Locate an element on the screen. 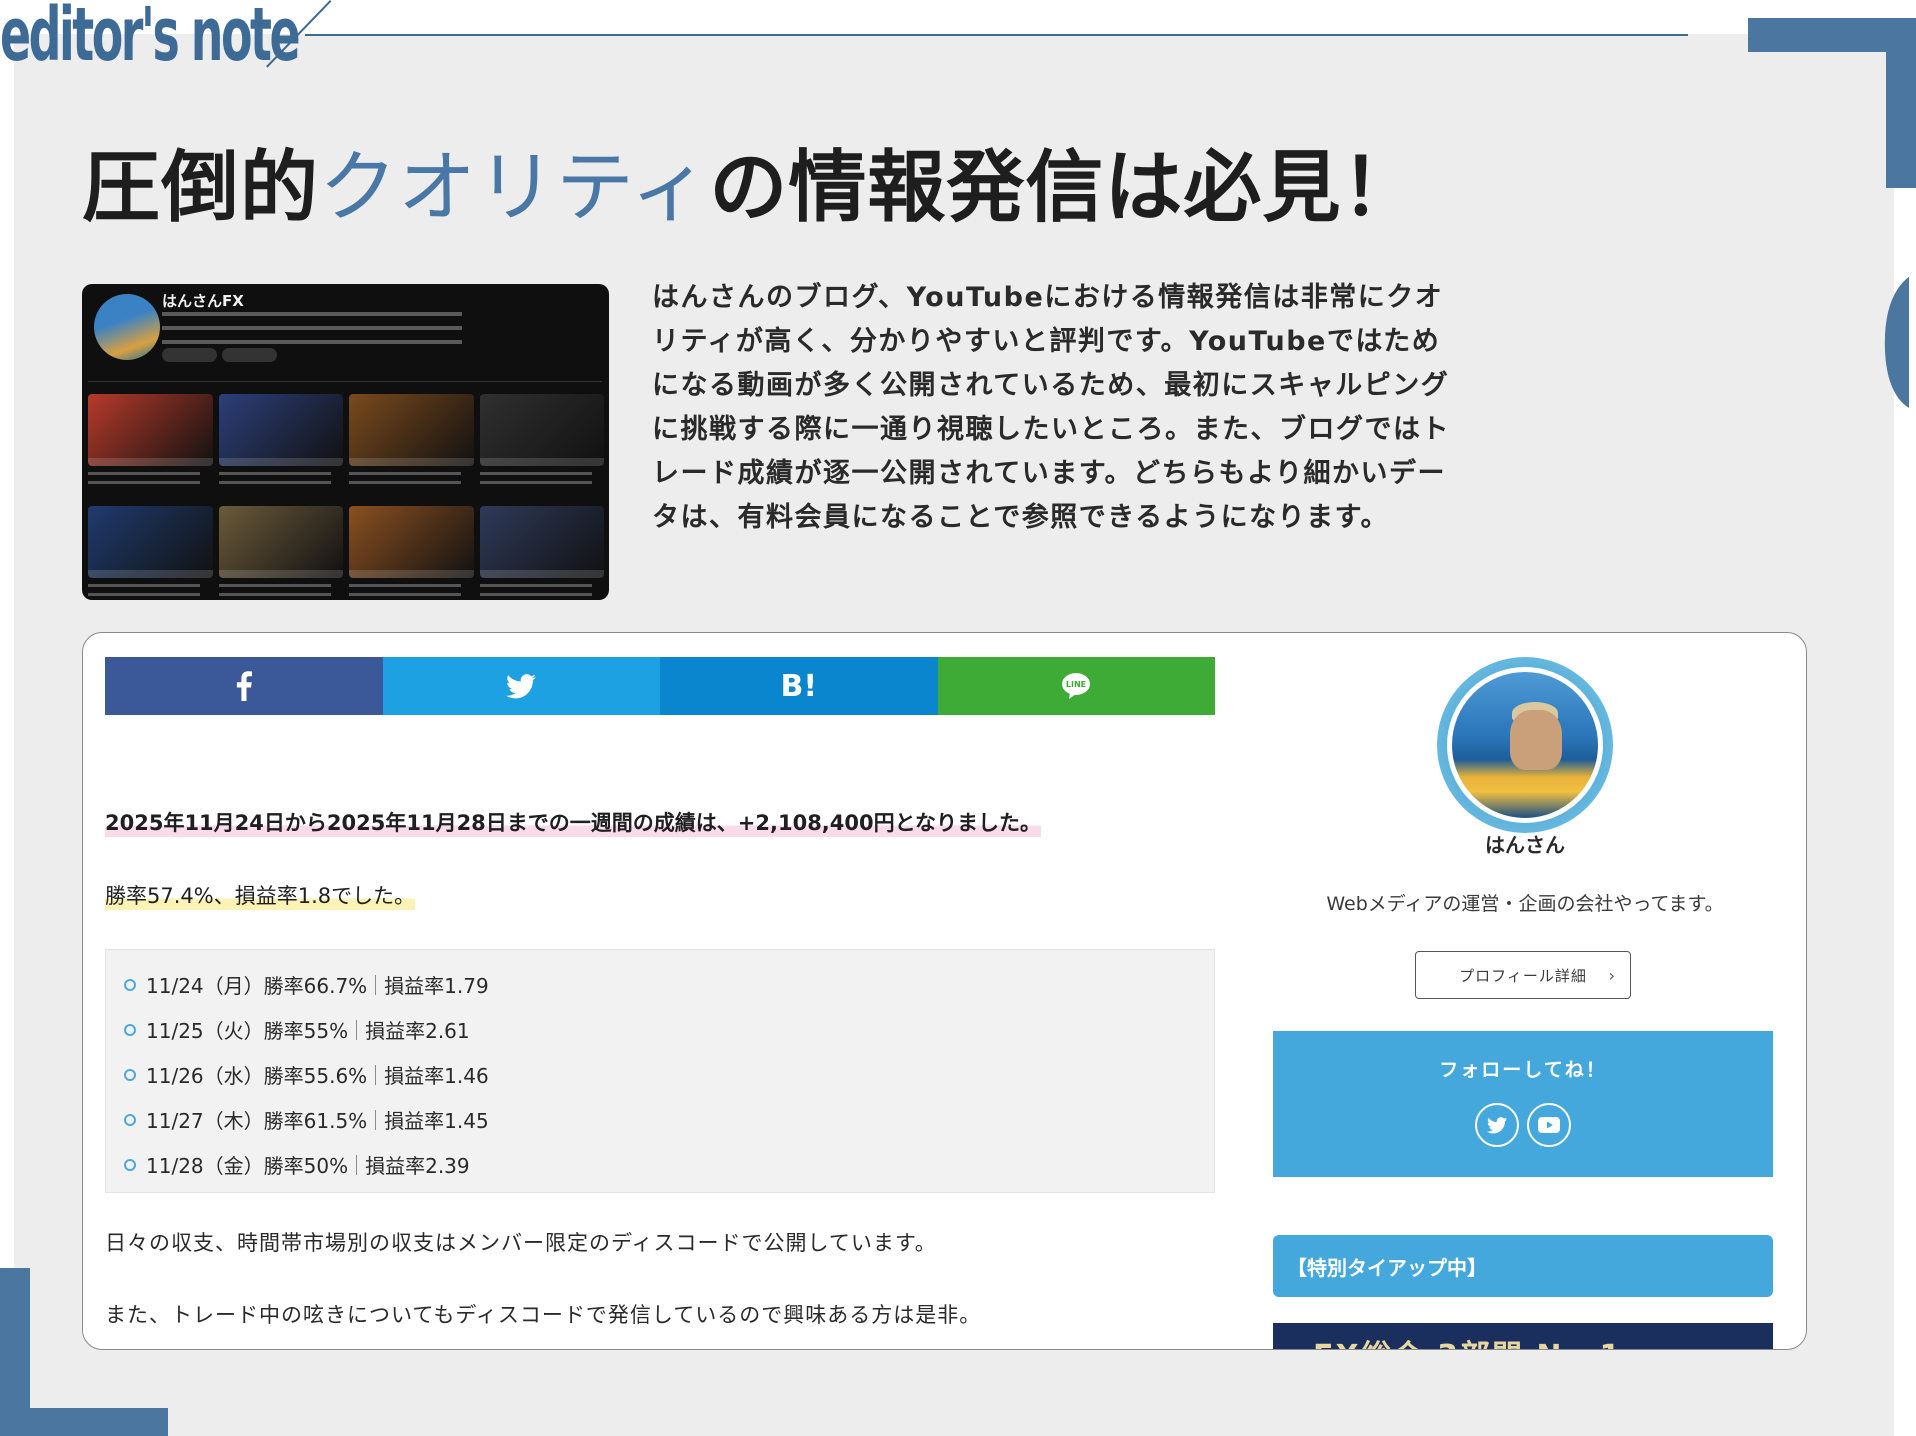 The image size is (1916, 1436). avatar-photo is located at coordinates (1525, 745).